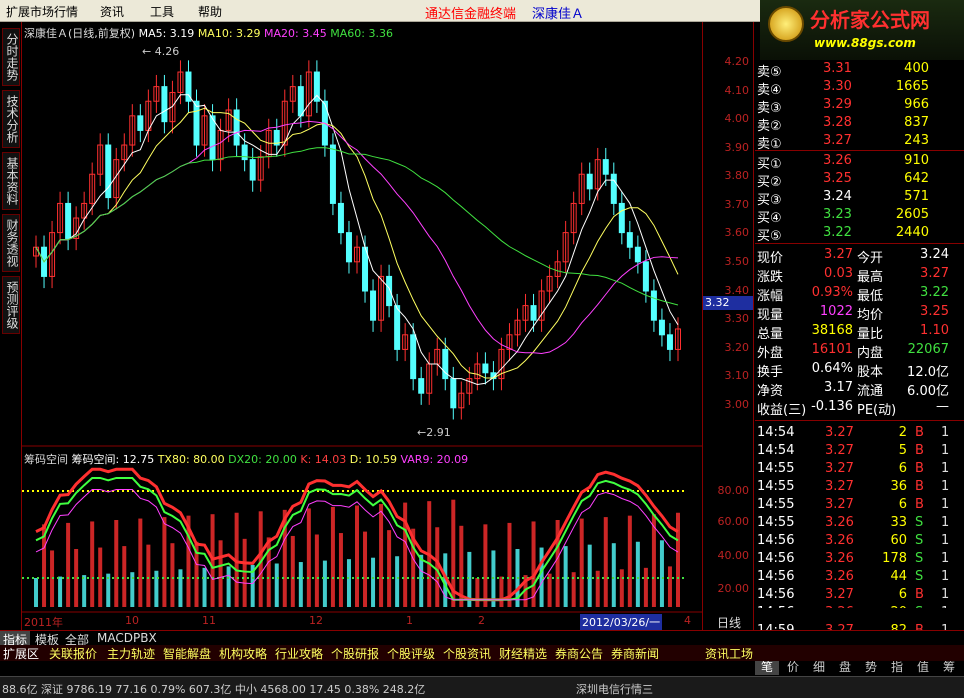  Describe the element at coordinates (729, 622) in the screenshot. I see `period-label: 日线` at that location.